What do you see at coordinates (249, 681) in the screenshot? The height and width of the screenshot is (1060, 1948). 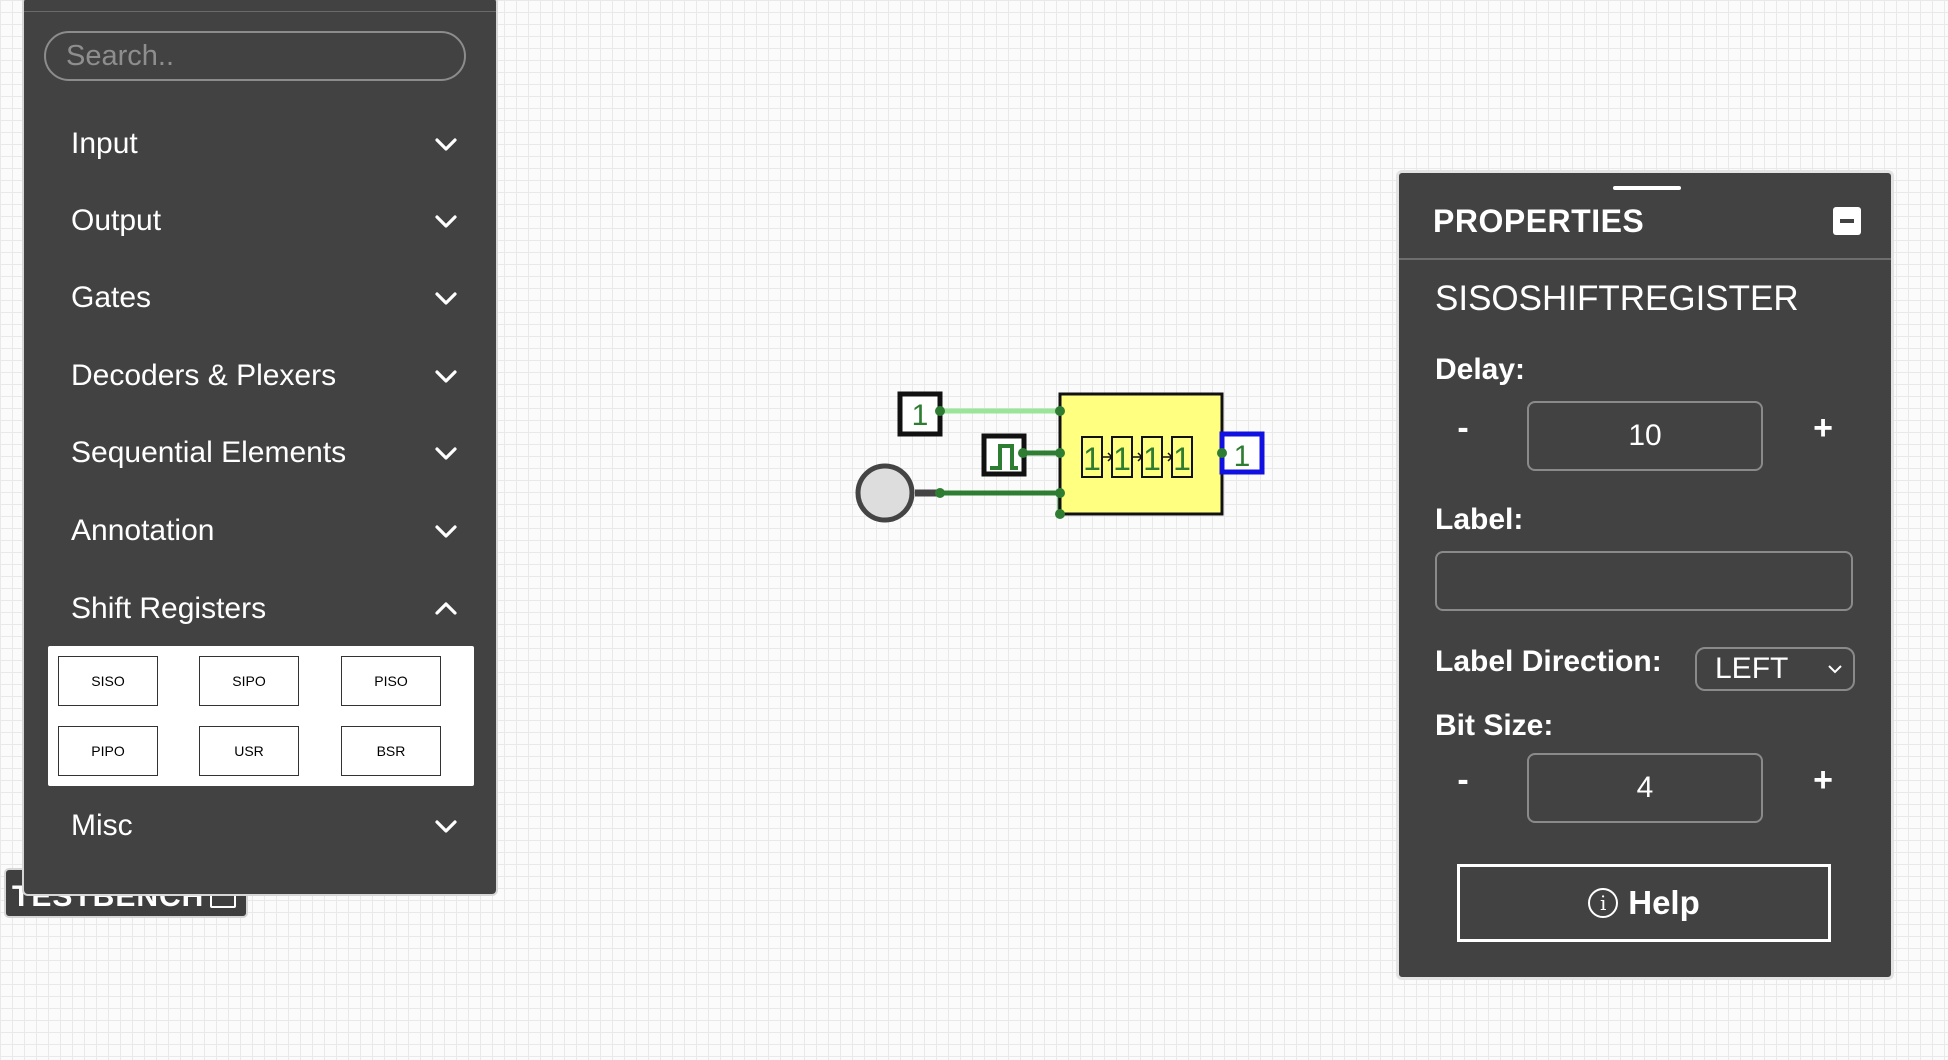 I see `sipo-button: SIPO` at bounding box center [249, 681].